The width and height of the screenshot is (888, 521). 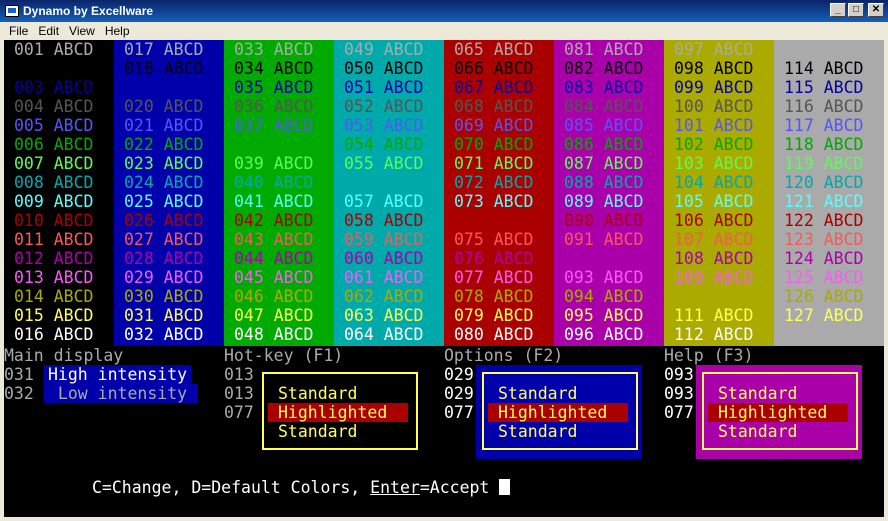 What do you see at coordinates (53, 220) in the screenshot?
I see `color-swatch-010: 010 ABCD` at bounding box center [53, 220].